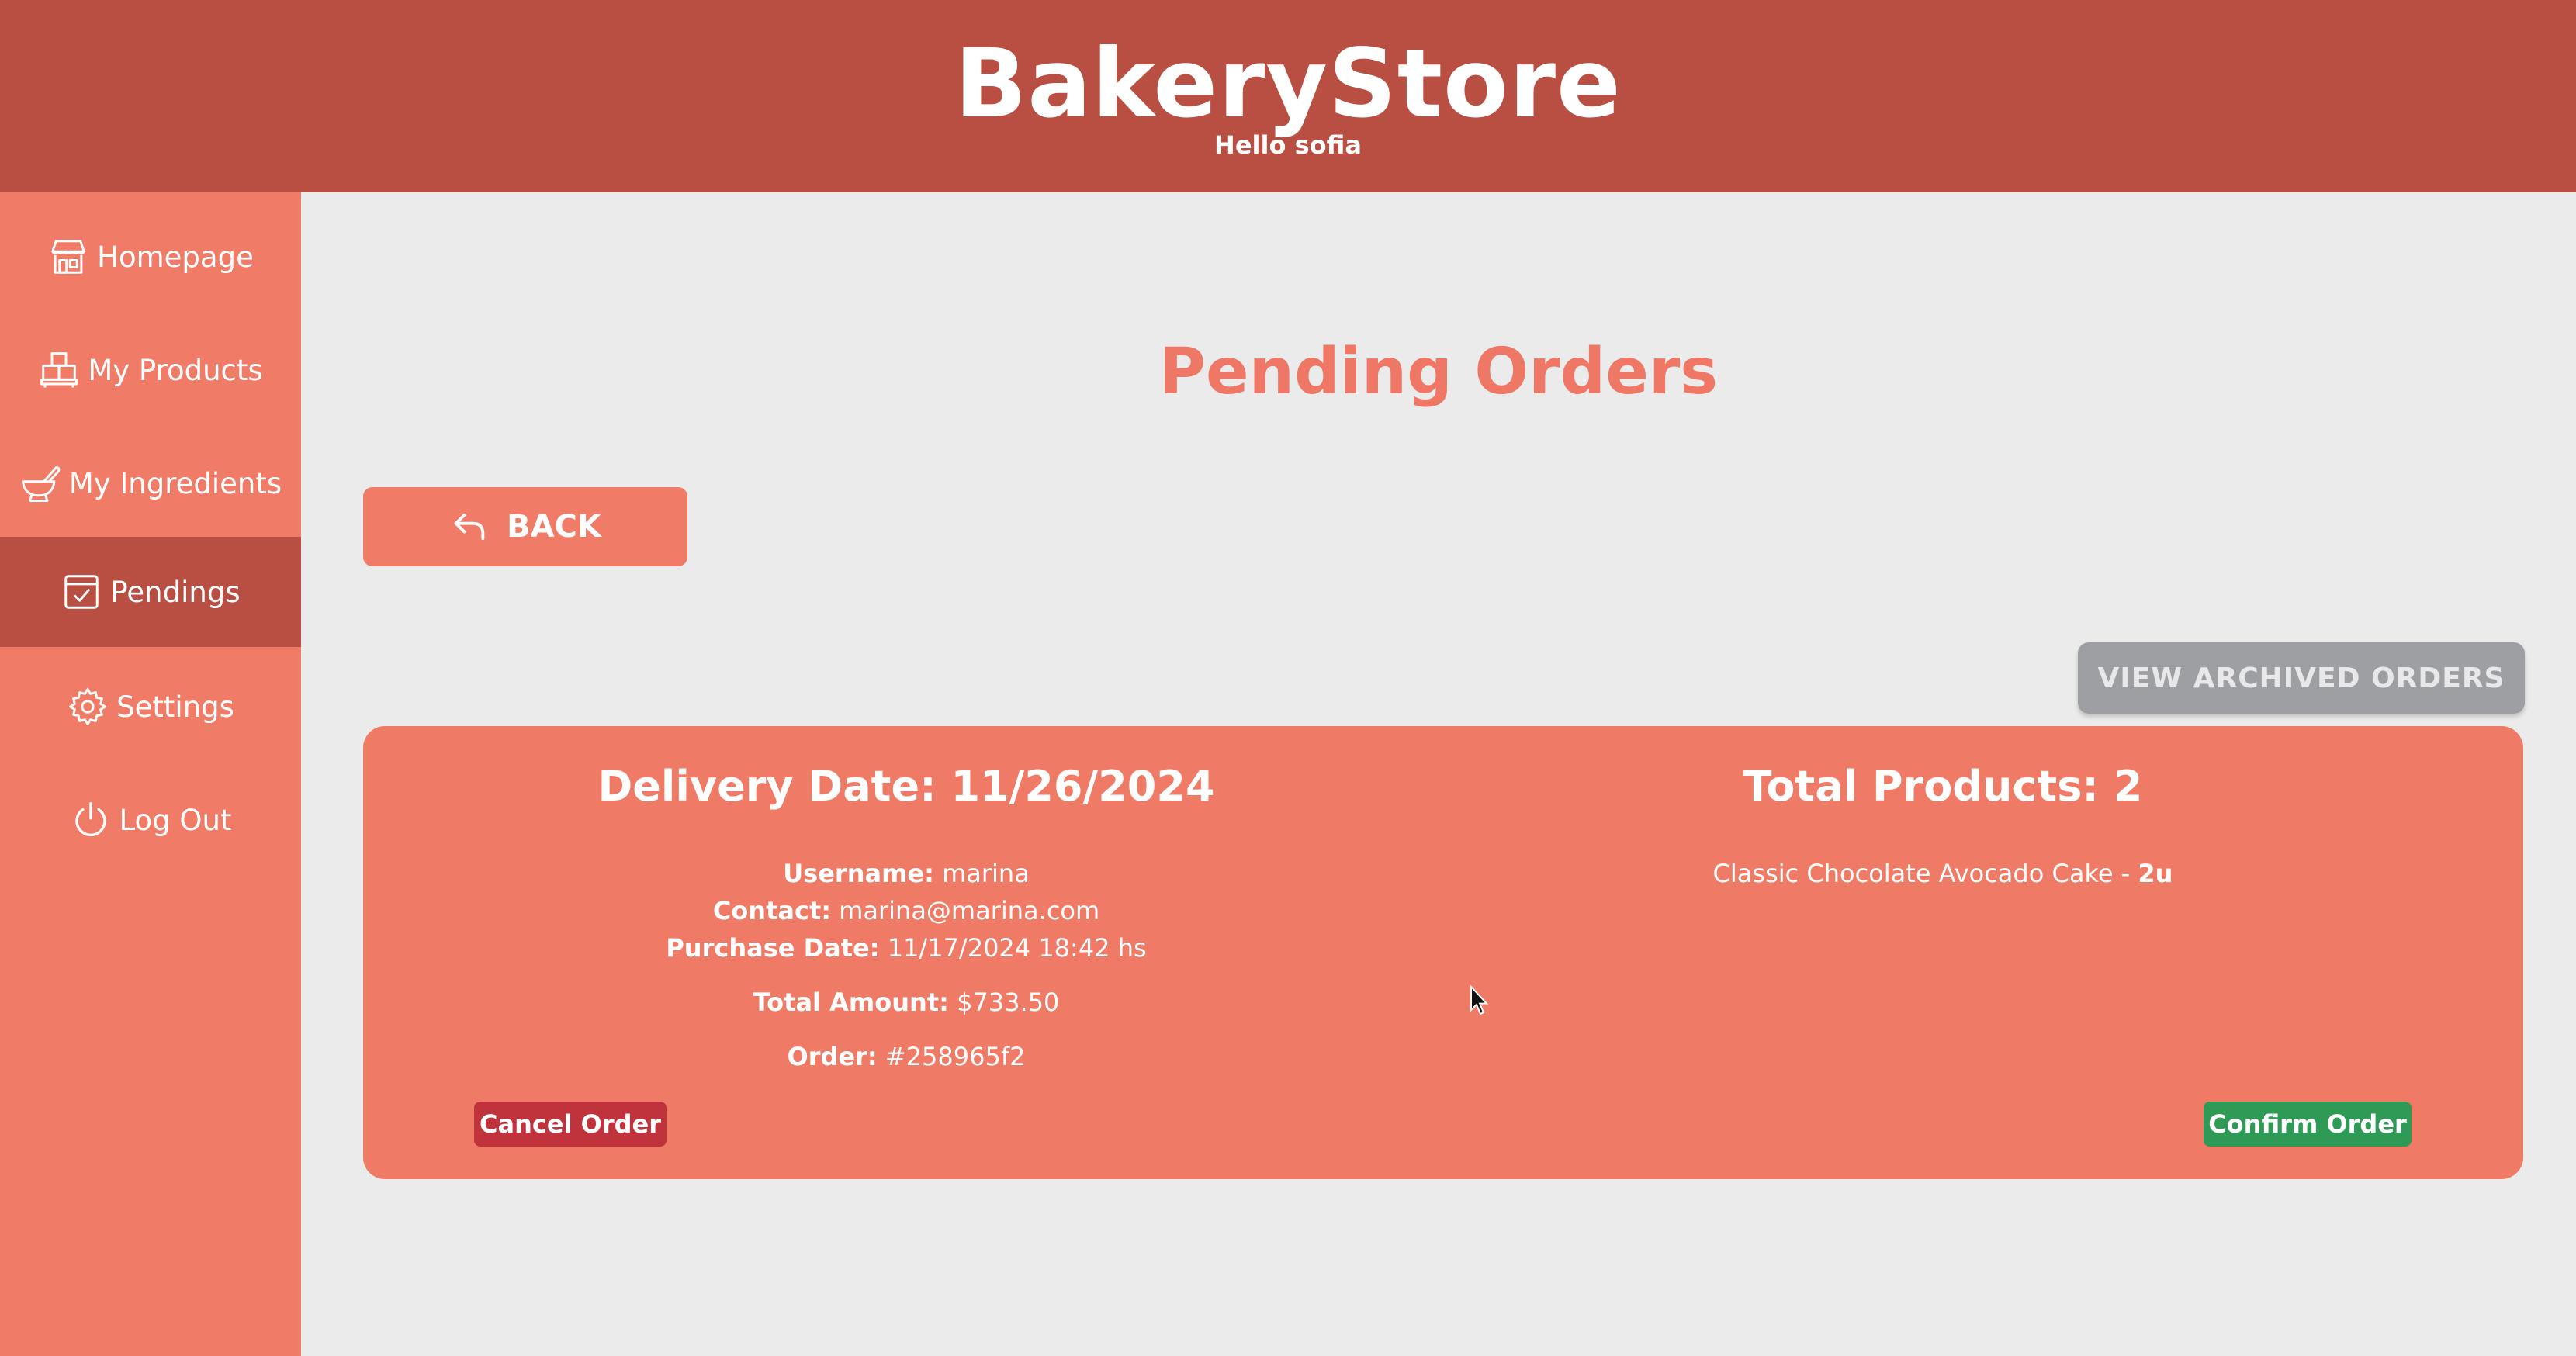  I want to click on contact-label: Contact:, so click(772, 910).